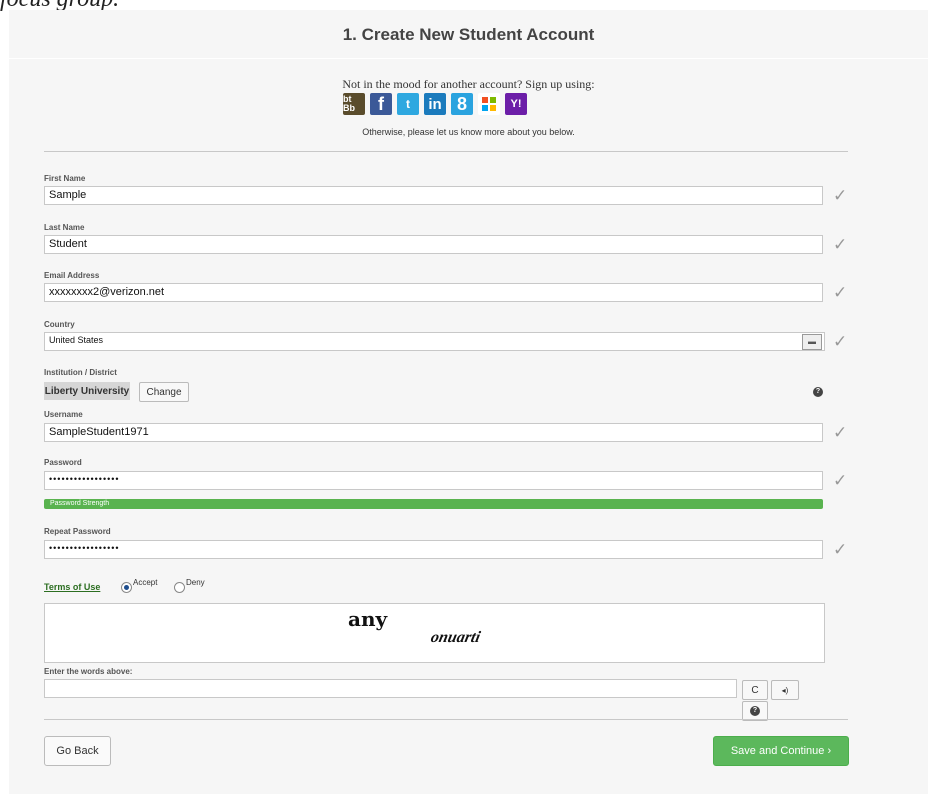 This screenshot has width=937, height=794. Describe the element at coordinates (195, 582) in the screenshot. I see `deny-label: Deny` at that location.